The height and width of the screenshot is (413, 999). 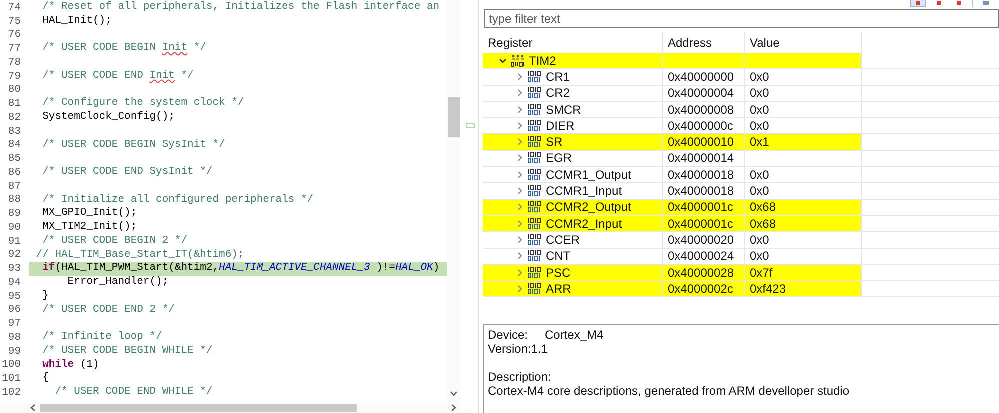 I want to click on code-line: /* USER CODE BEGIN WHILE */, so click(x=127, y=351).